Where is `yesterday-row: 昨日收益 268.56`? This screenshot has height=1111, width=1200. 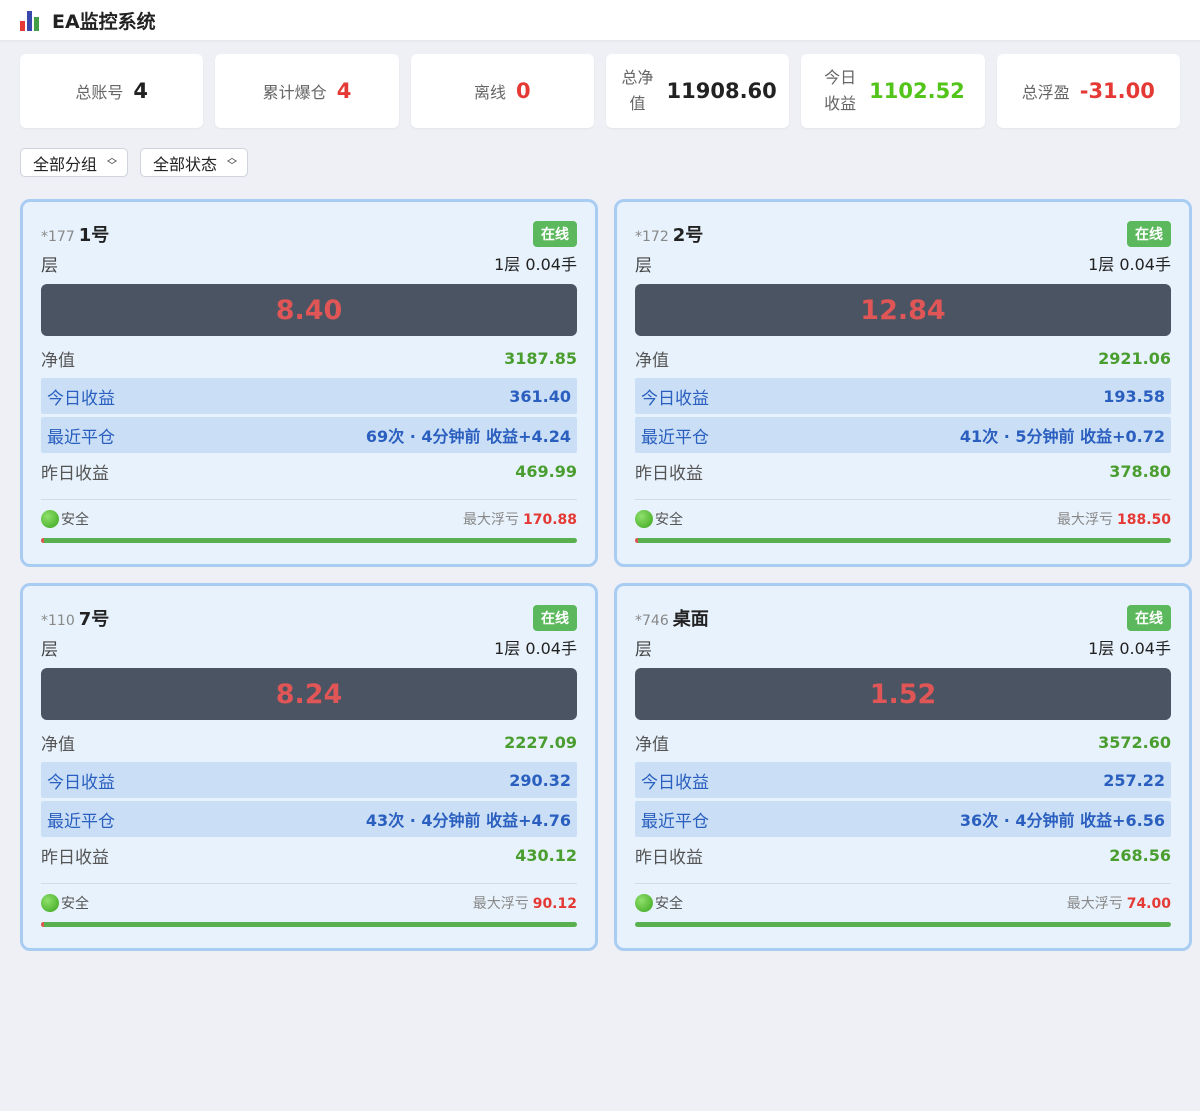
yesterday-row: 昨日收益 268.56 is located at coordinates (903, 855).